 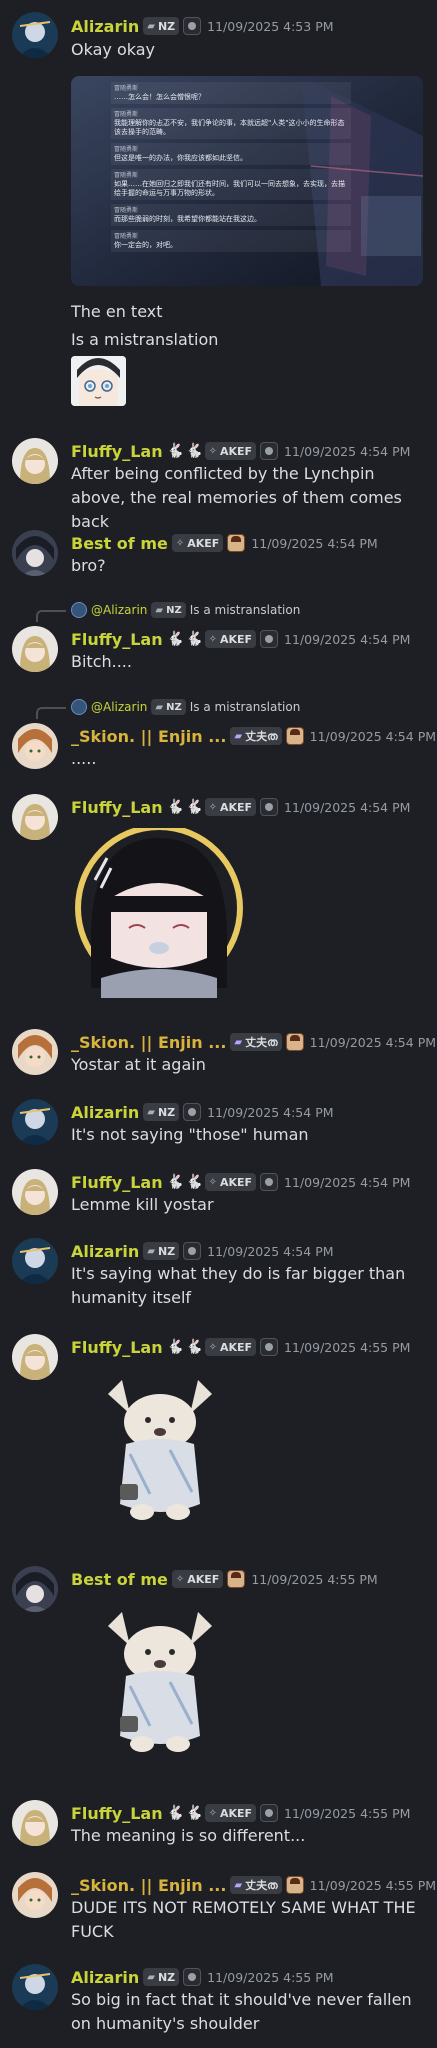 I want to click on avatar-mini, so click(x=79, y=707).